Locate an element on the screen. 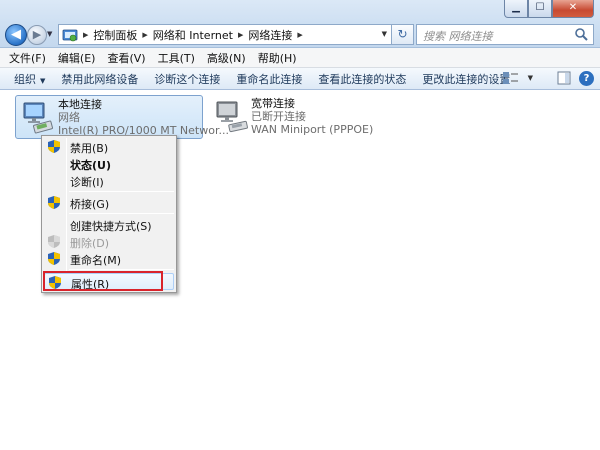 The image size is (600, 450). change-view-icon is located at coordinates (511, 78).